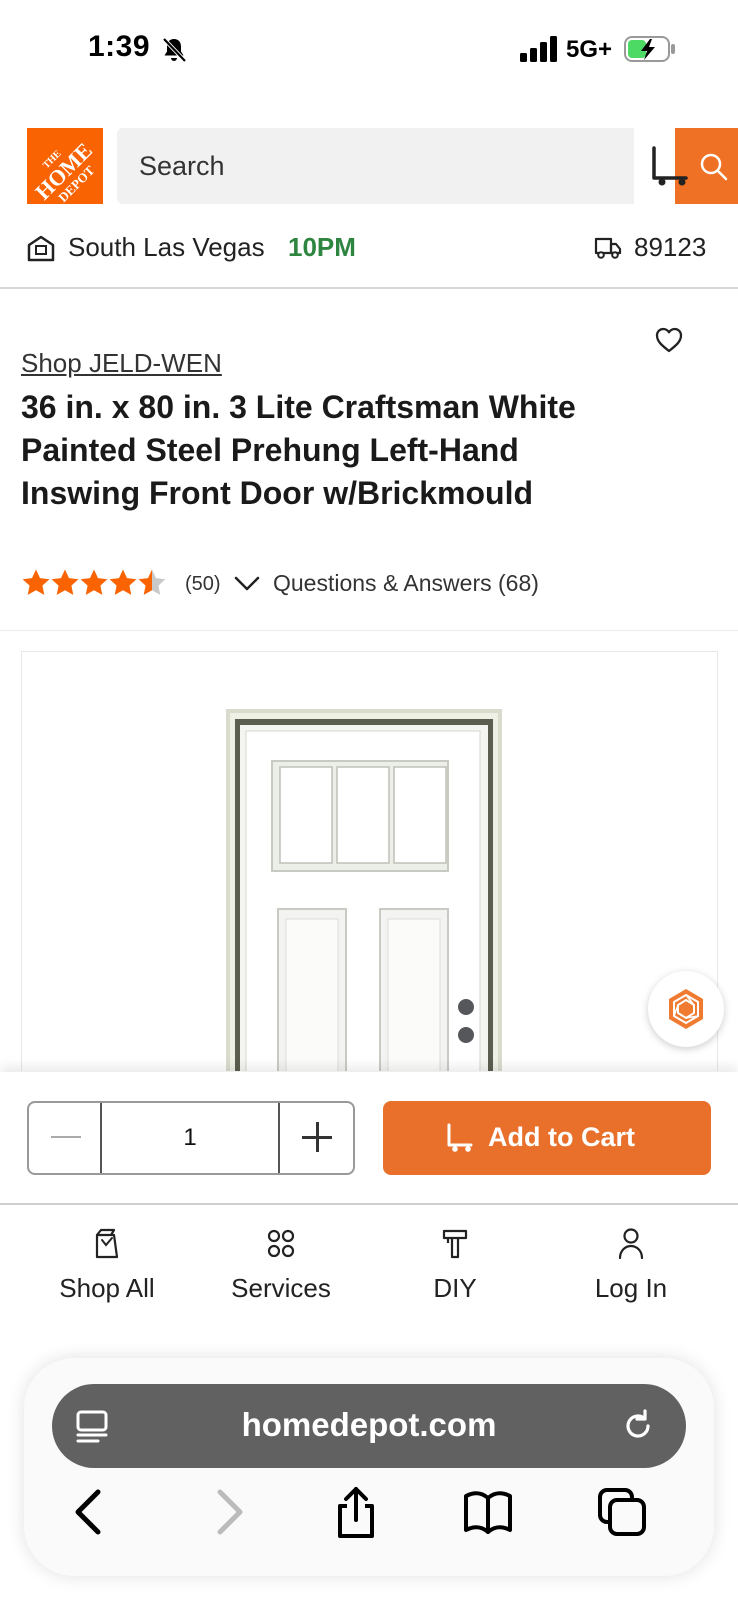  Describe the element at coordinates (369, 50) in the screenshot. I see `status-bar: 1:39 5G+` at that location.